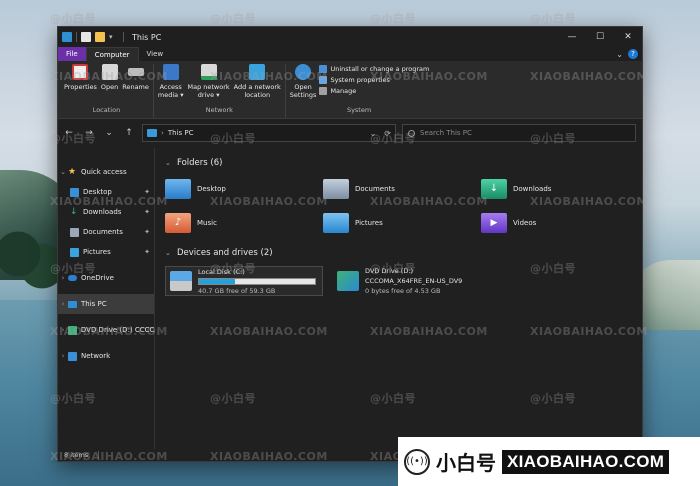  I want to click on sidebar-item-onedrive: › OneDrive, so click(106, 278).